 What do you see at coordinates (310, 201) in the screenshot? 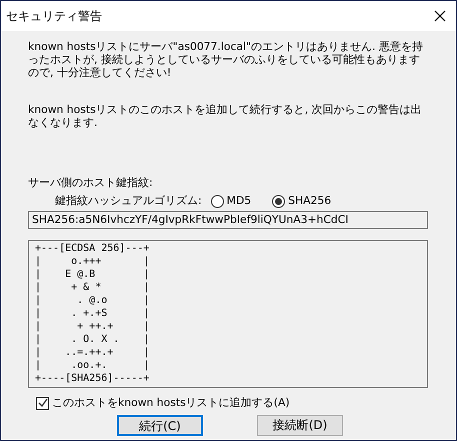
I see `radio-label: SHA256` at bounding box center [310, 201].